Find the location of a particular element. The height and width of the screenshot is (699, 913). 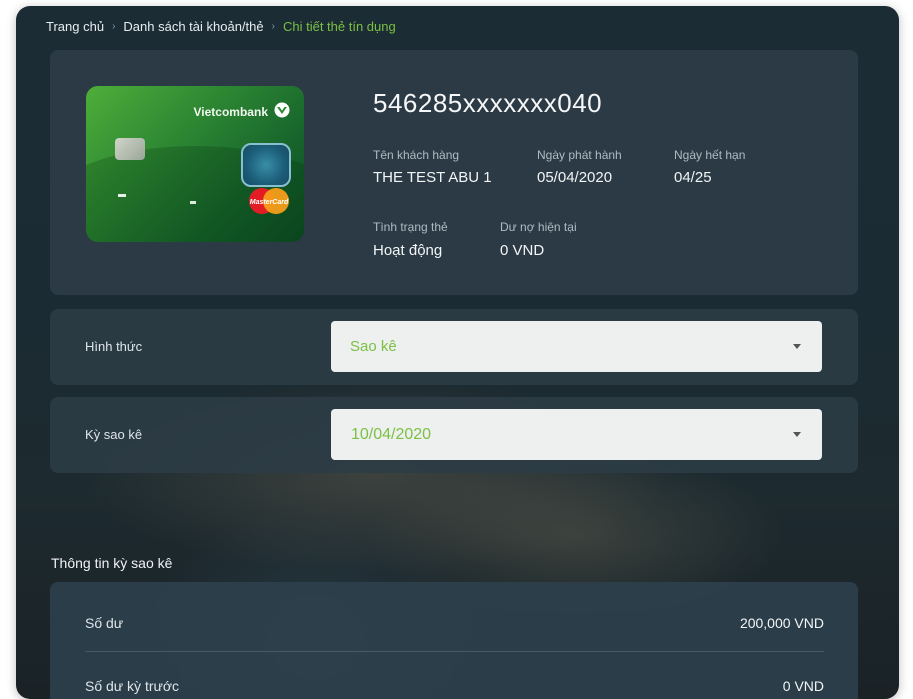

mastercard-logo-icon: MasterCard is located at coordinates (269, 201).